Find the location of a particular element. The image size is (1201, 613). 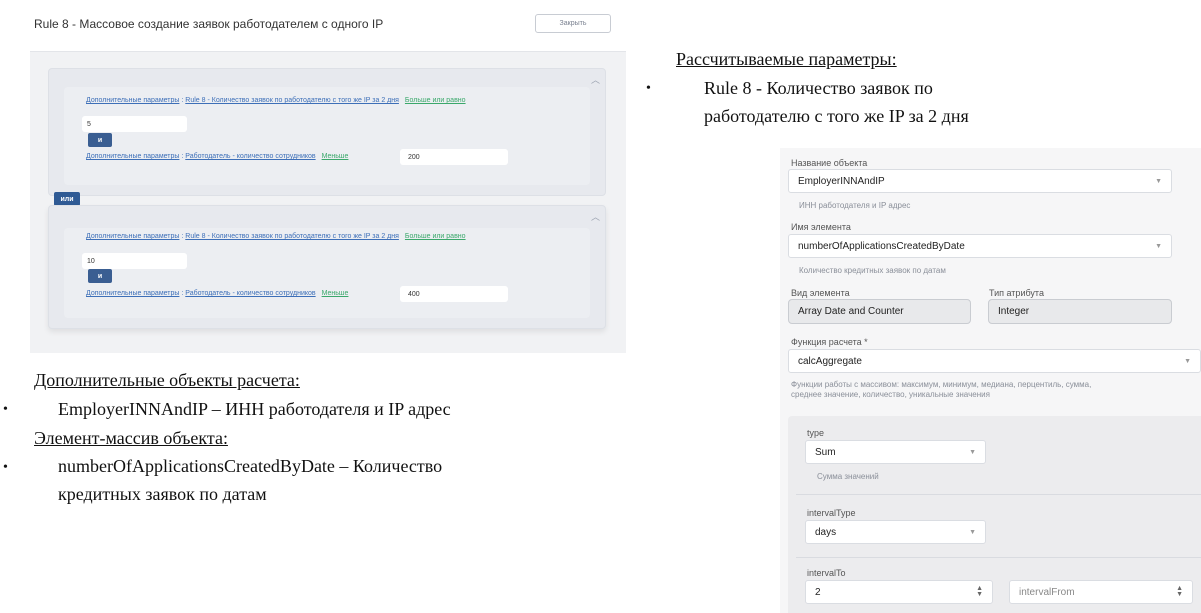

type-value: Sum is located at coordinates (825, 452).